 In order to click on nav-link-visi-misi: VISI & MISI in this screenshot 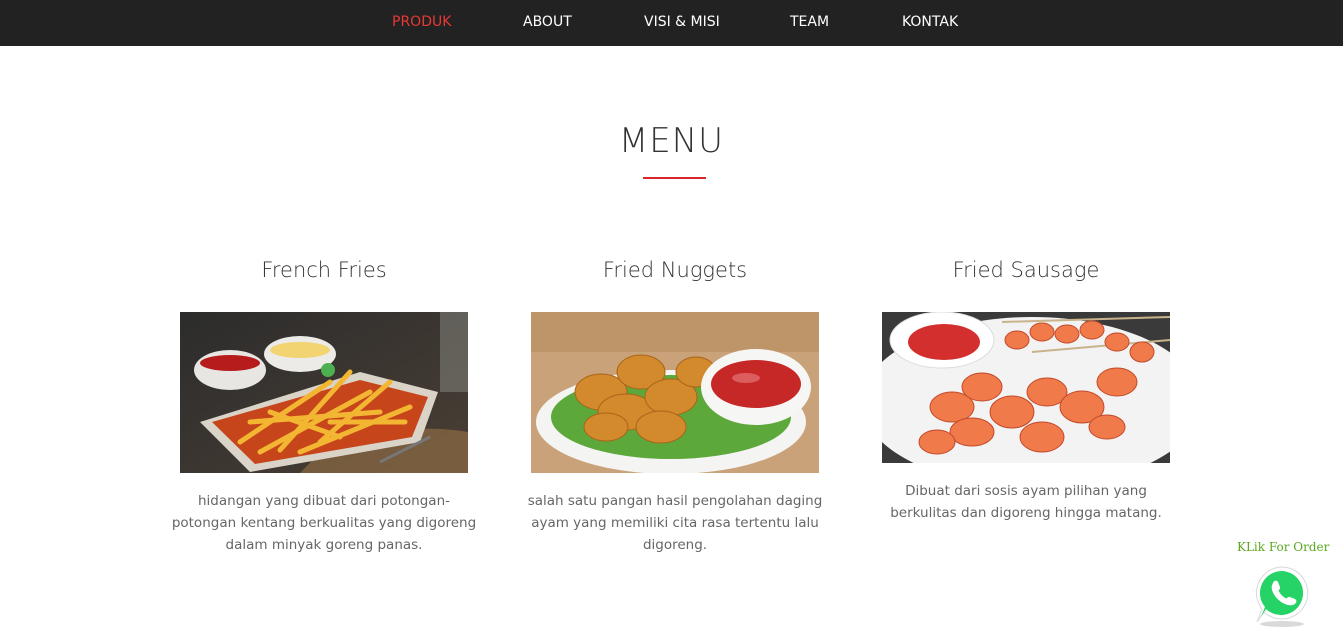, I will do `click(682, 23)`.